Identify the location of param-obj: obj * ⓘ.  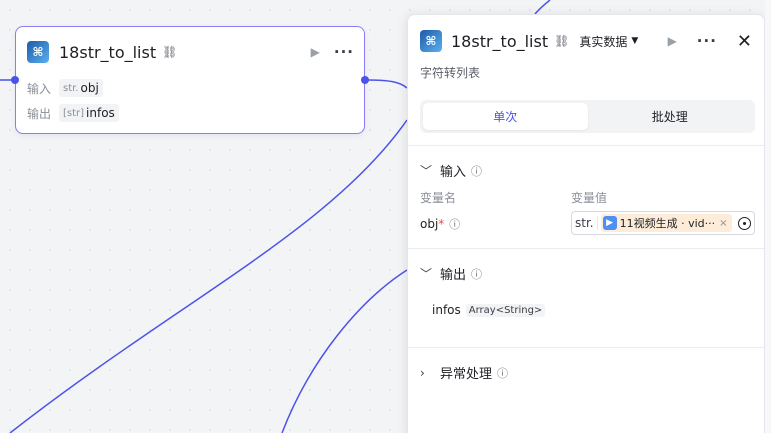
(440, 224).